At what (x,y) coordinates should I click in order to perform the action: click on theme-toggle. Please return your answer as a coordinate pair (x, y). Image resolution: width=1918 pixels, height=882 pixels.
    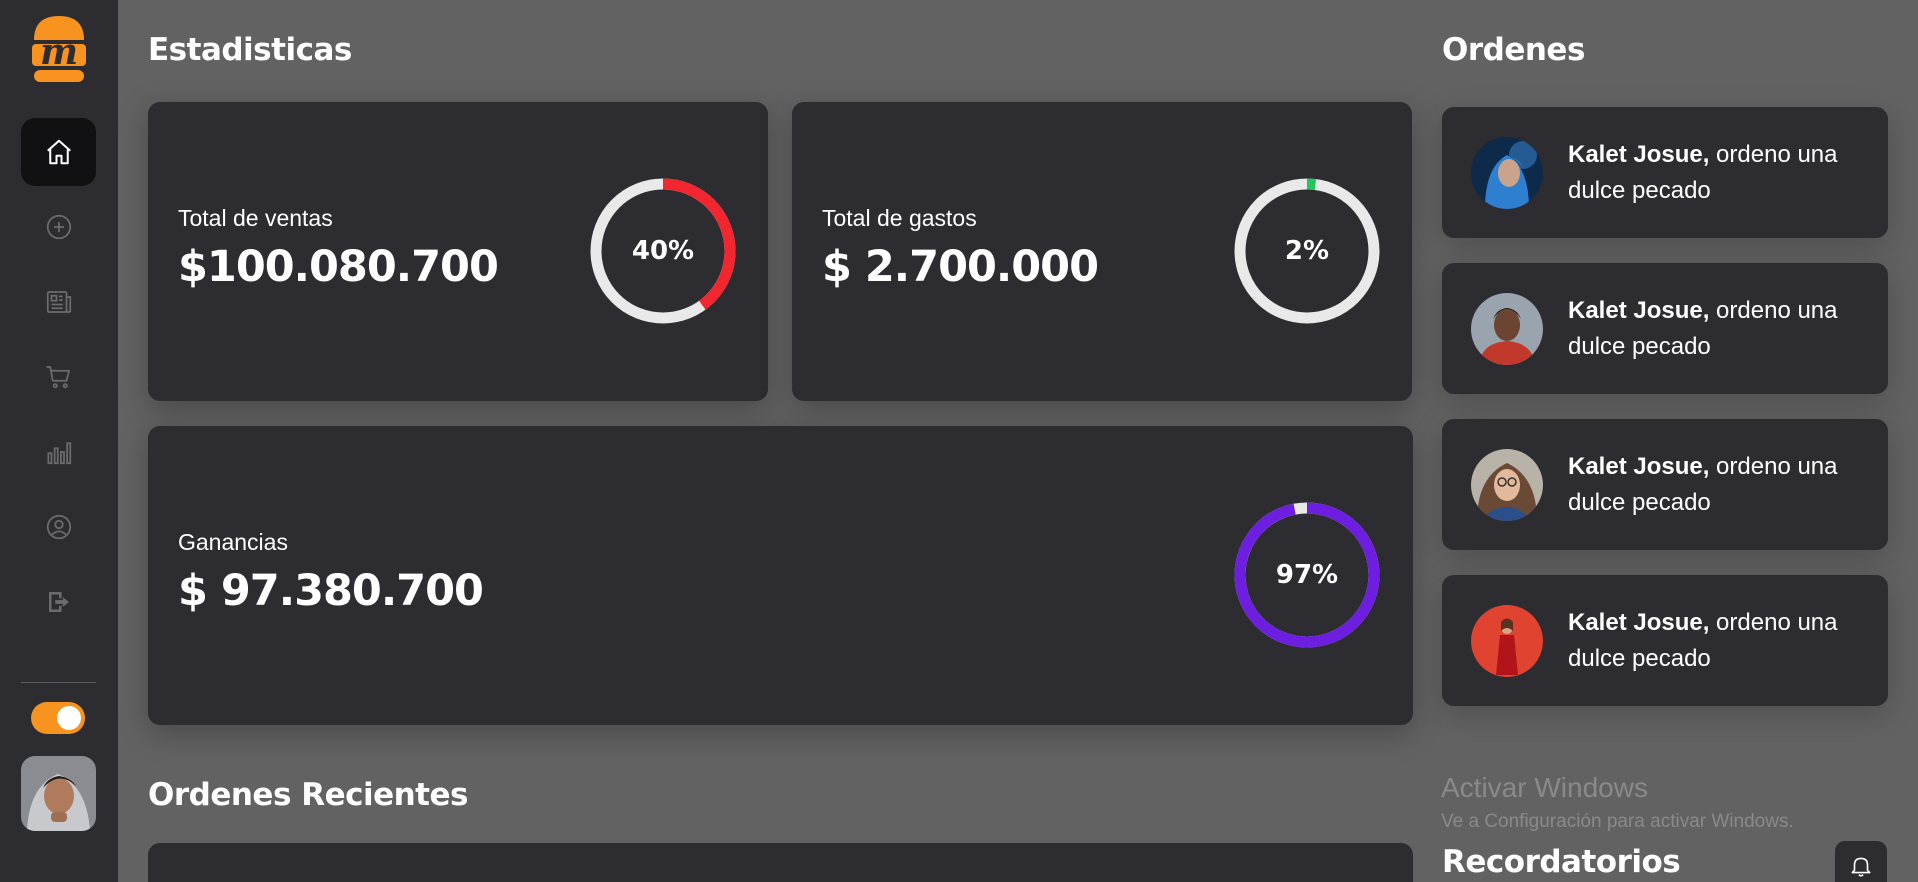
    Looking at the image, I should click on (58, 718).